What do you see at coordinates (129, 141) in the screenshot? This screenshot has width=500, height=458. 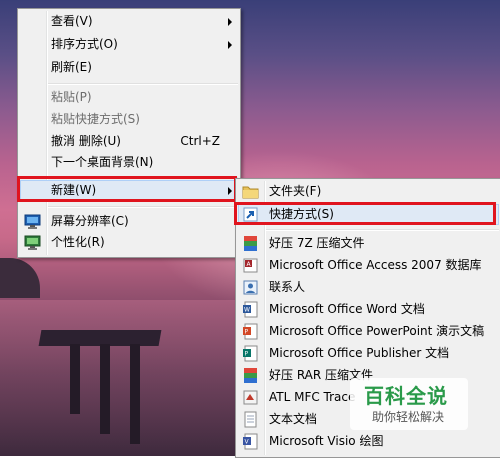 I see `menu-item-undo-delete: 撤消 删除(U) Ctrl+Z` at bounding box center [129, 141].